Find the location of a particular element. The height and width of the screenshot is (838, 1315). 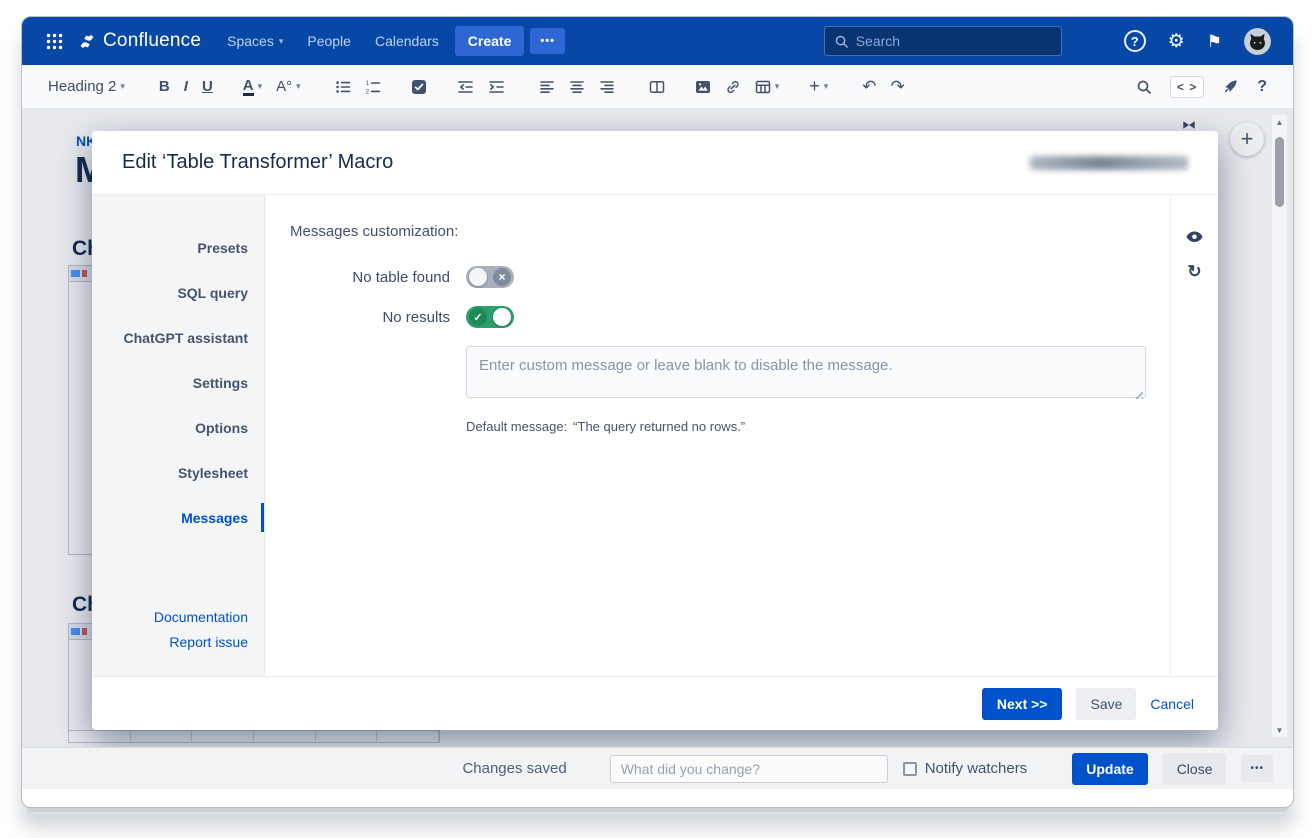

task-list-button is located at coordinates (419, 87).